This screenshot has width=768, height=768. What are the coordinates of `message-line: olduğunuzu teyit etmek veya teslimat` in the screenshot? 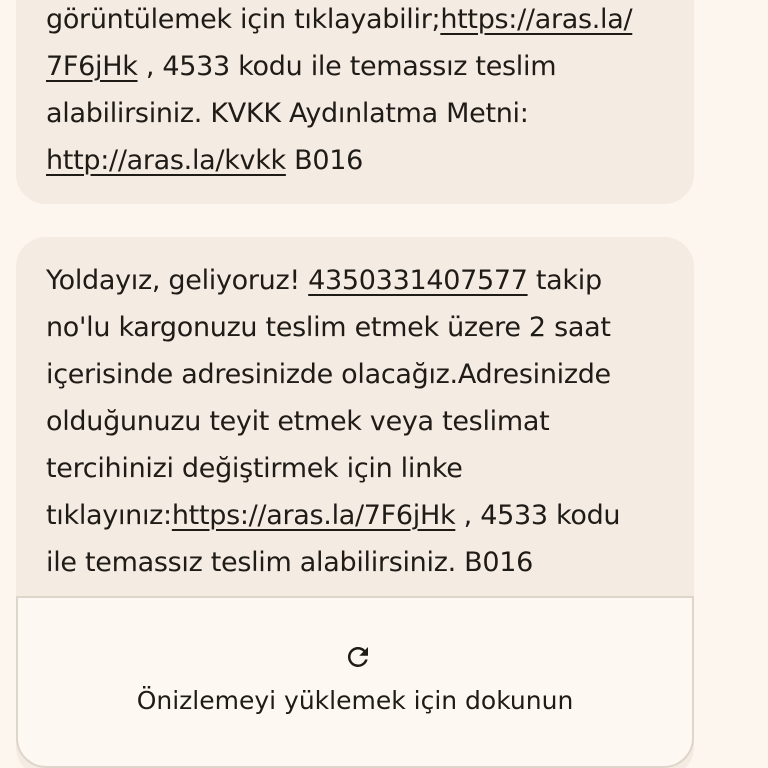 It's located at (360, 421).